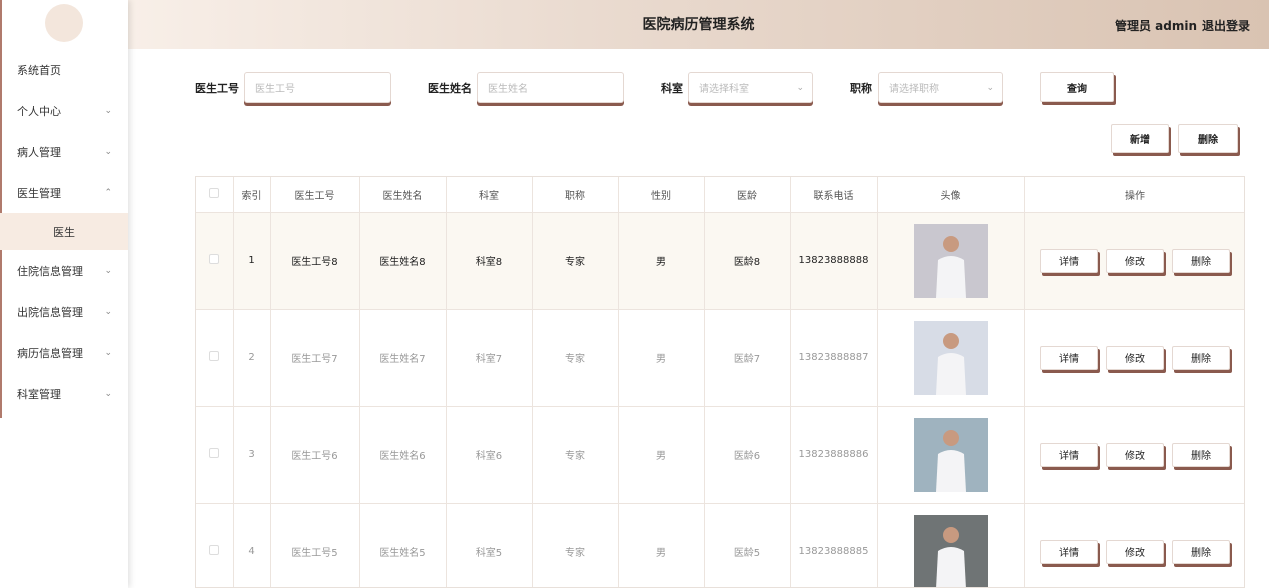  I want to click on title-select: 请选择职称 ⌄, so click(940, 87).